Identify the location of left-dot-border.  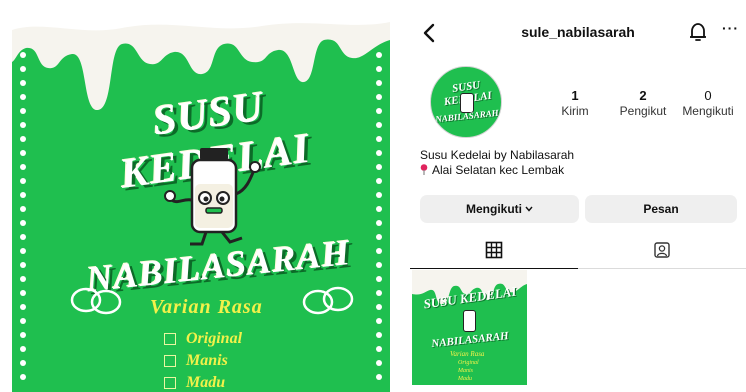
(23, 216).